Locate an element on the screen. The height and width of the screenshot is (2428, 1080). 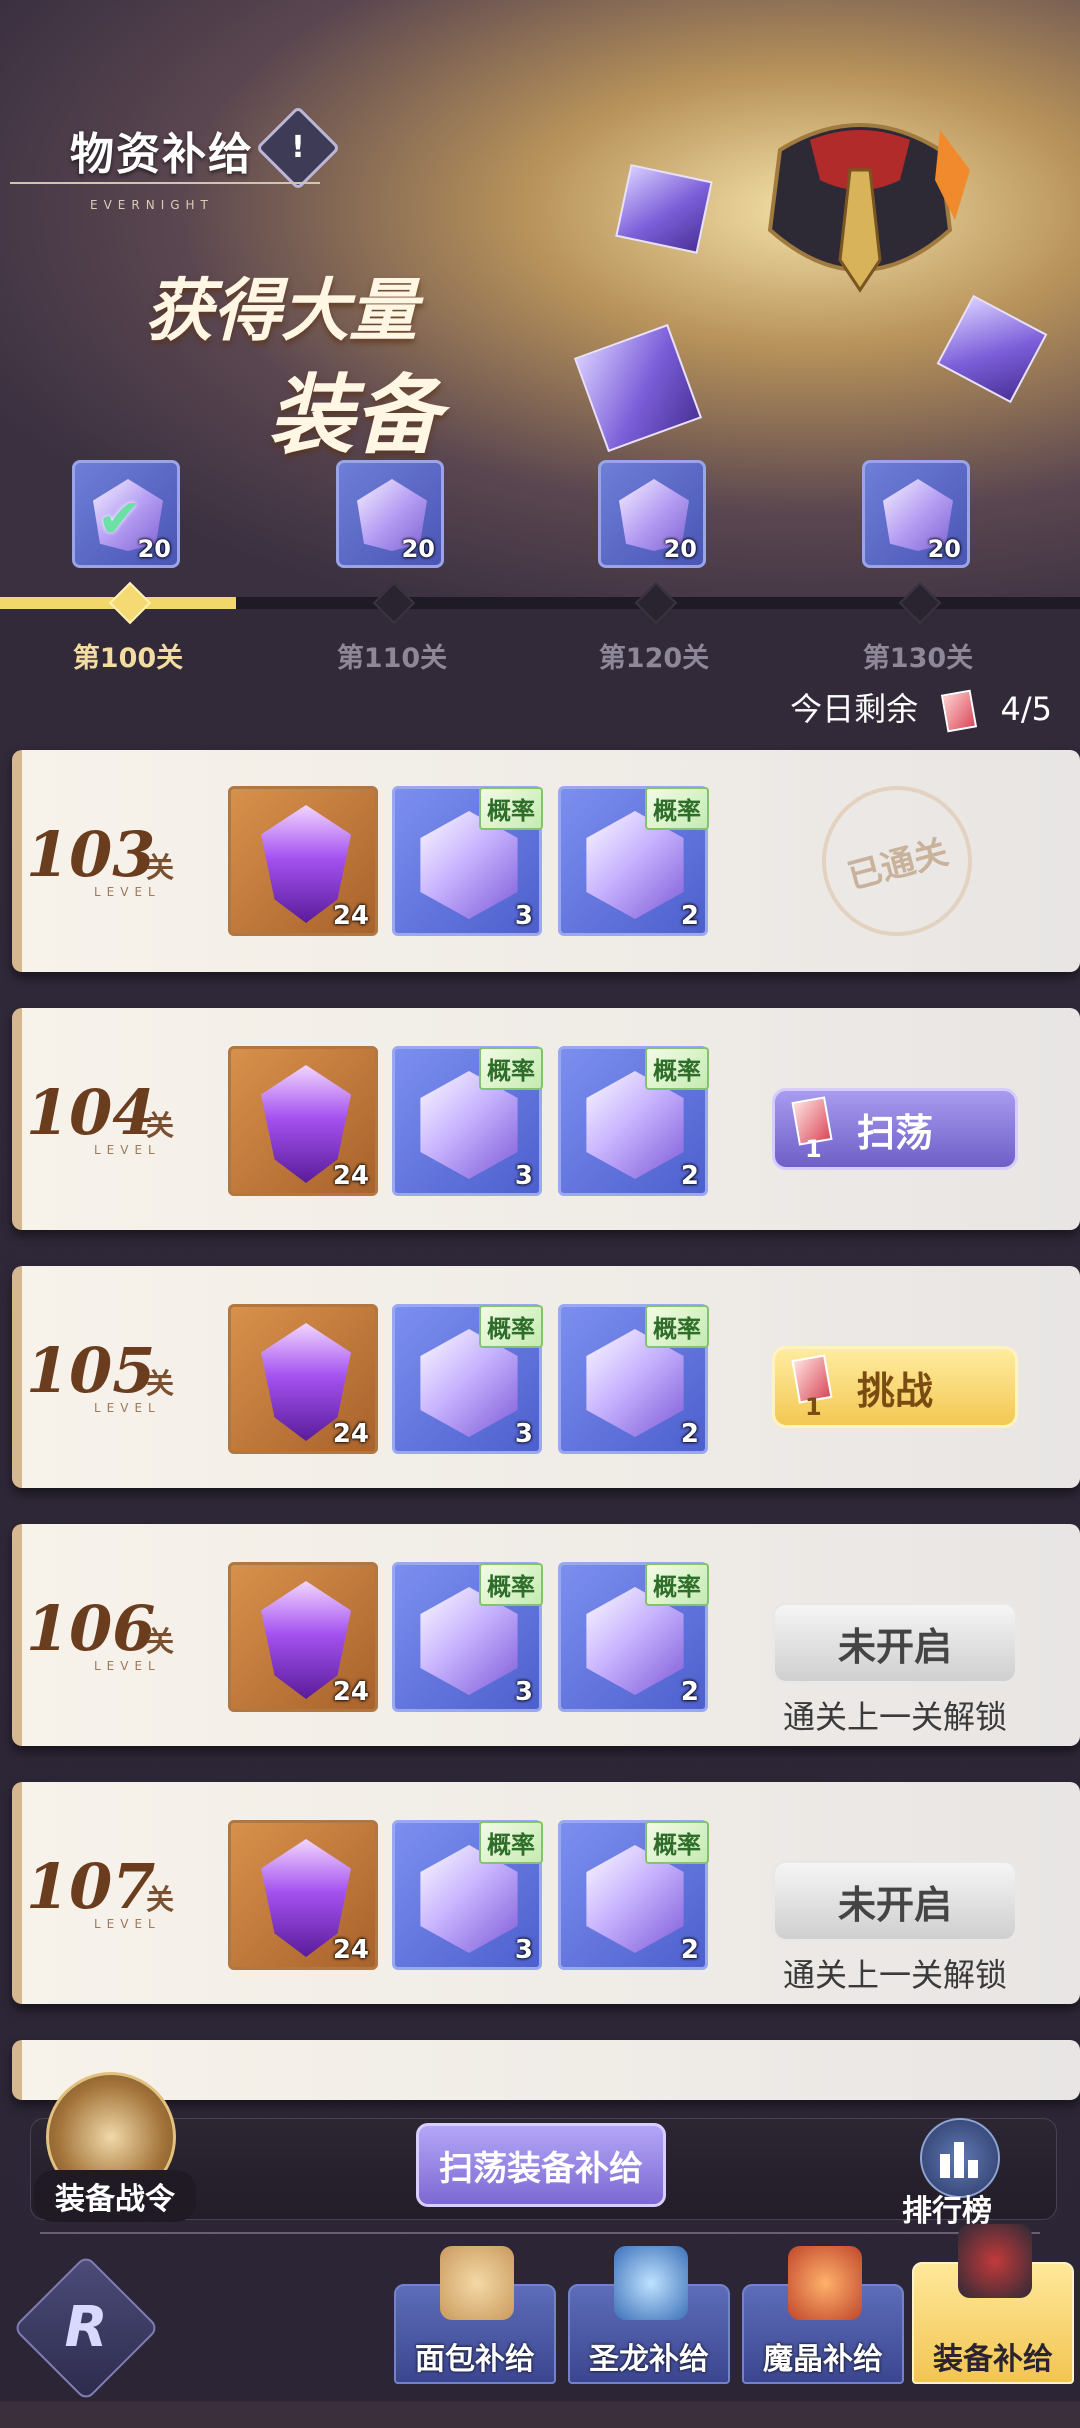
tab-dragon-supply: 圣龙补给 is located at coordinates (649, 2315).